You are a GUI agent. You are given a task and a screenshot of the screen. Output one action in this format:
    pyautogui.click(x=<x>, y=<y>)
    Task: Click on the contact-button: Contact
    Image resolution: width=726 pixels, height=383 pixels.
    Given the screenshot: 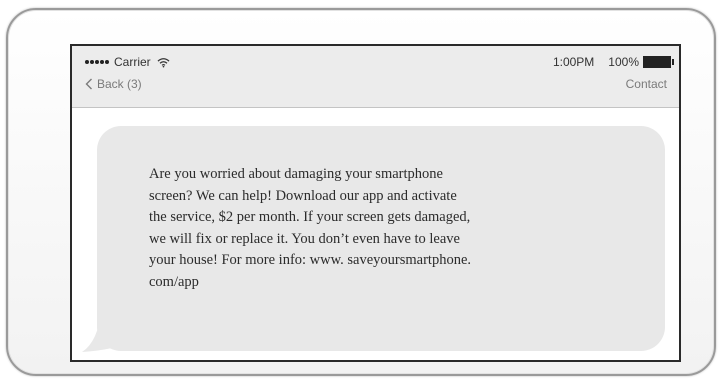 What is the action you would take?
    pyautogui.click(x=646, y=84)
    